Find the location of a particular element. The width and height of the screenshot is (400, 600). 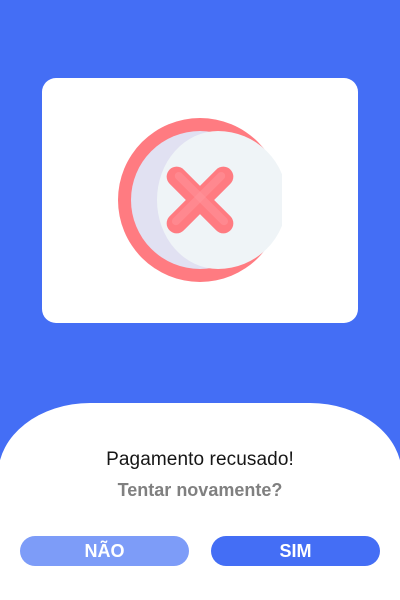

dialog-title: Pagamento recusado! is located at coordinates (200, 459).